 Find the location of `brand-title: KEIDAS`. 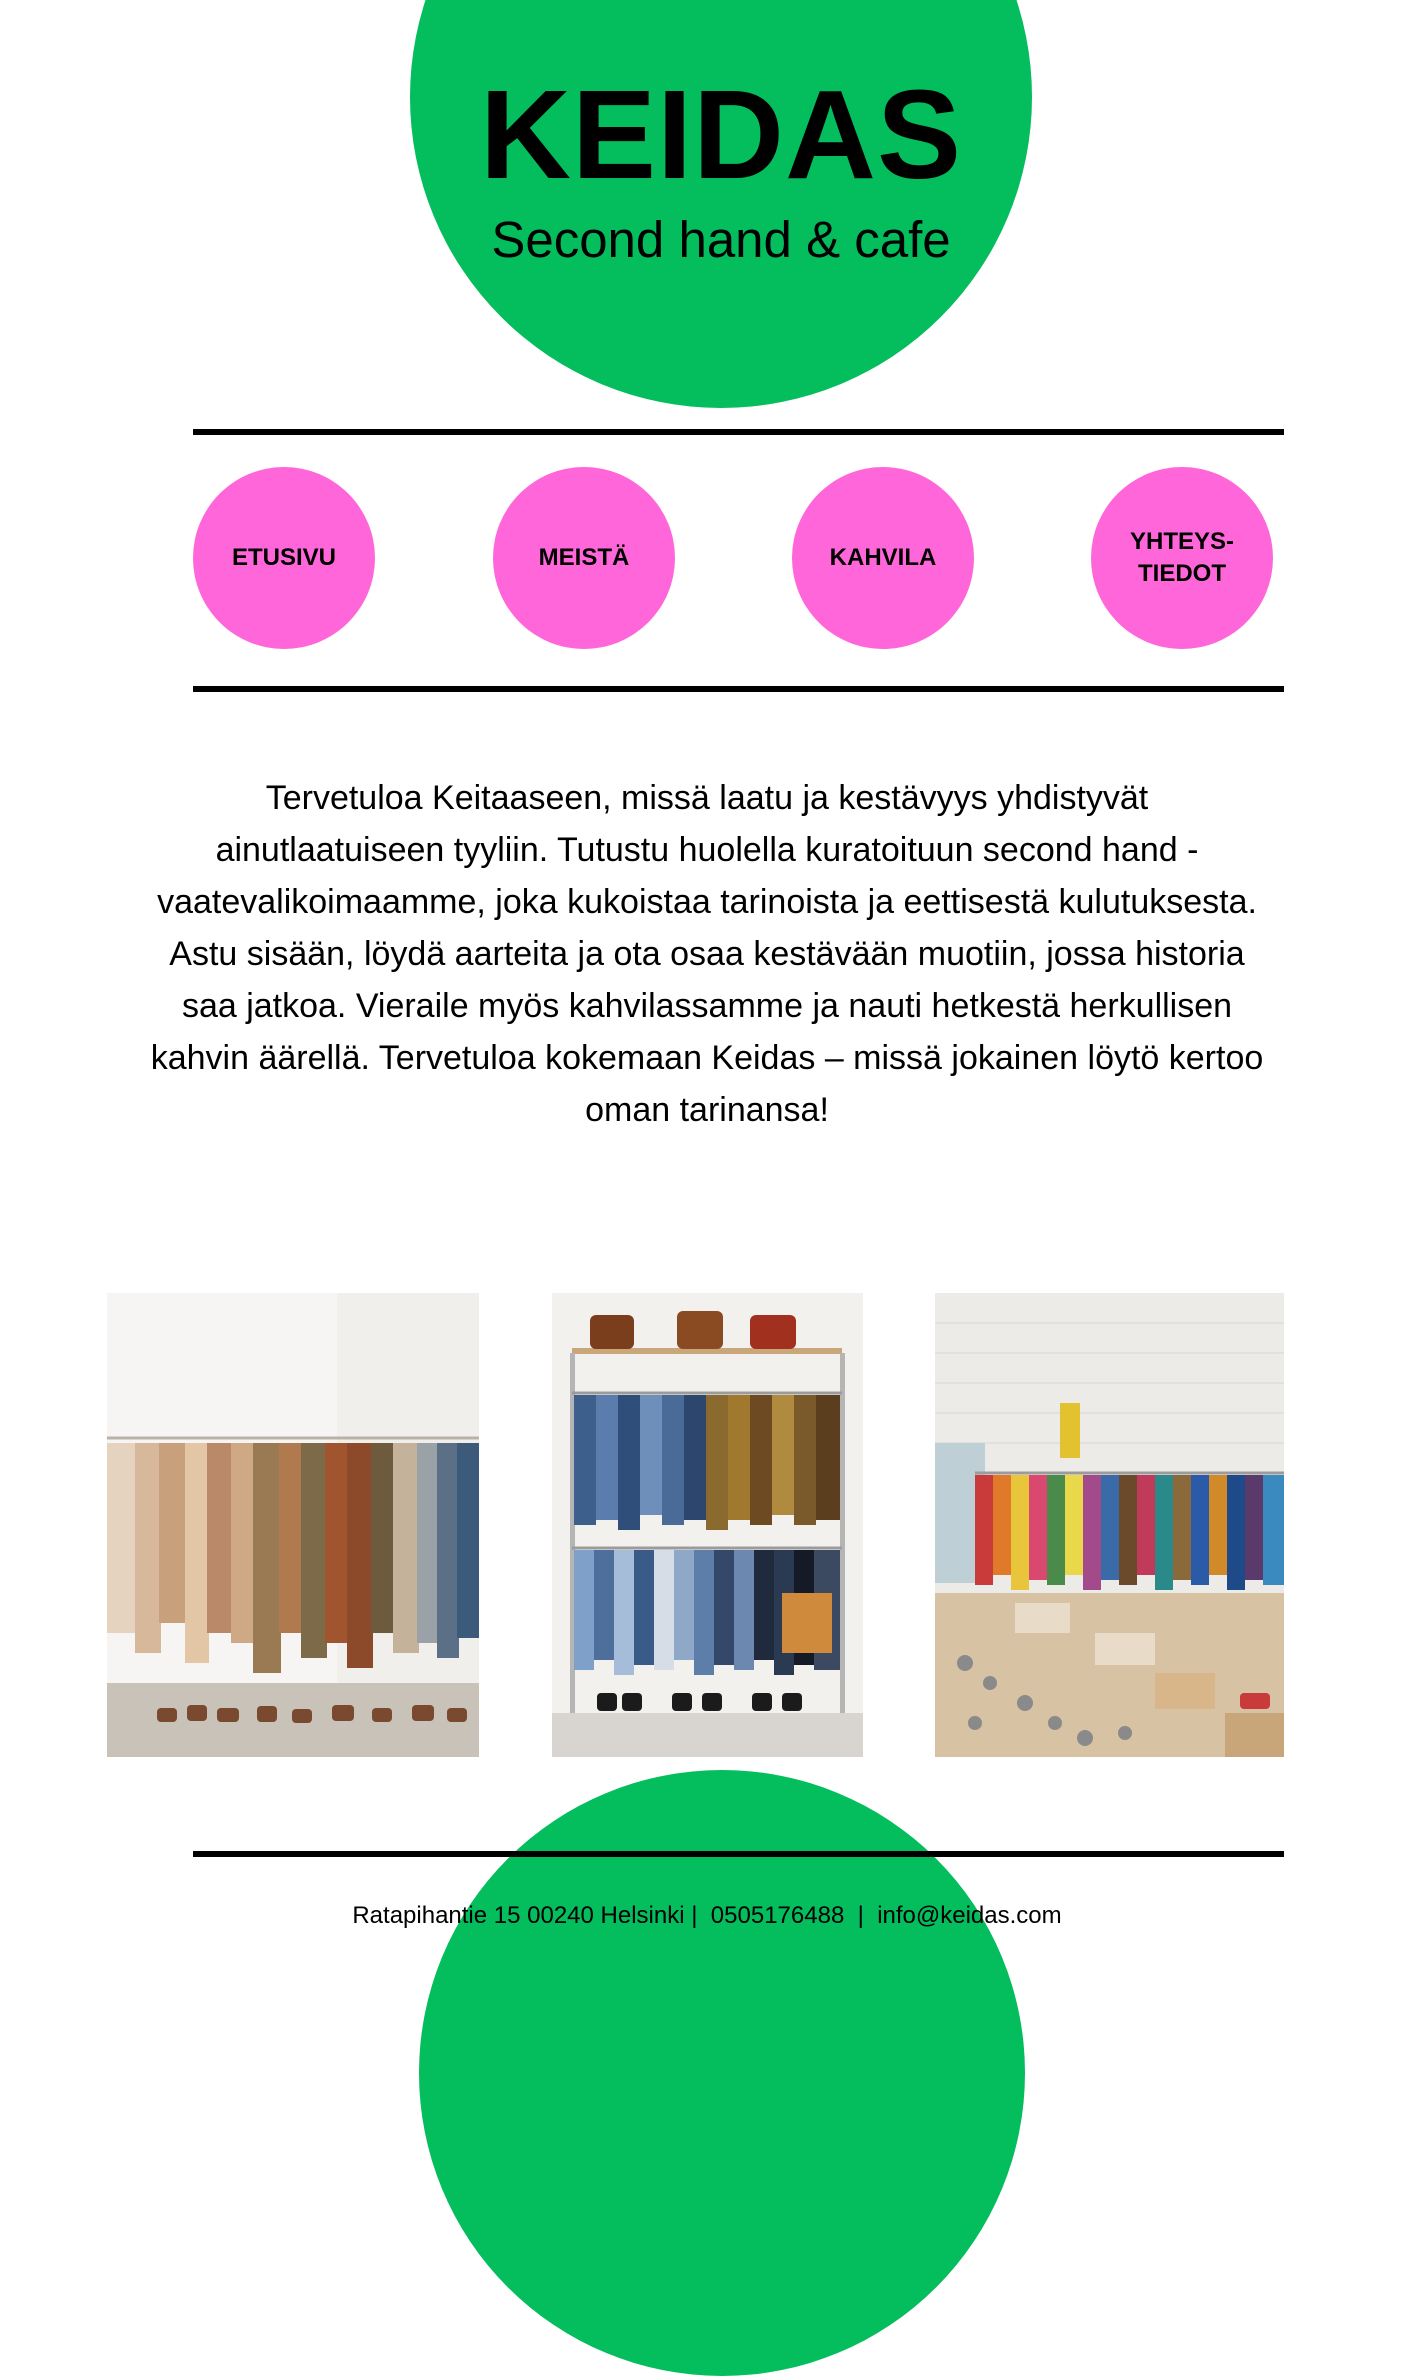

brand-title: KEIDAS is located at coordinates (721, 134).